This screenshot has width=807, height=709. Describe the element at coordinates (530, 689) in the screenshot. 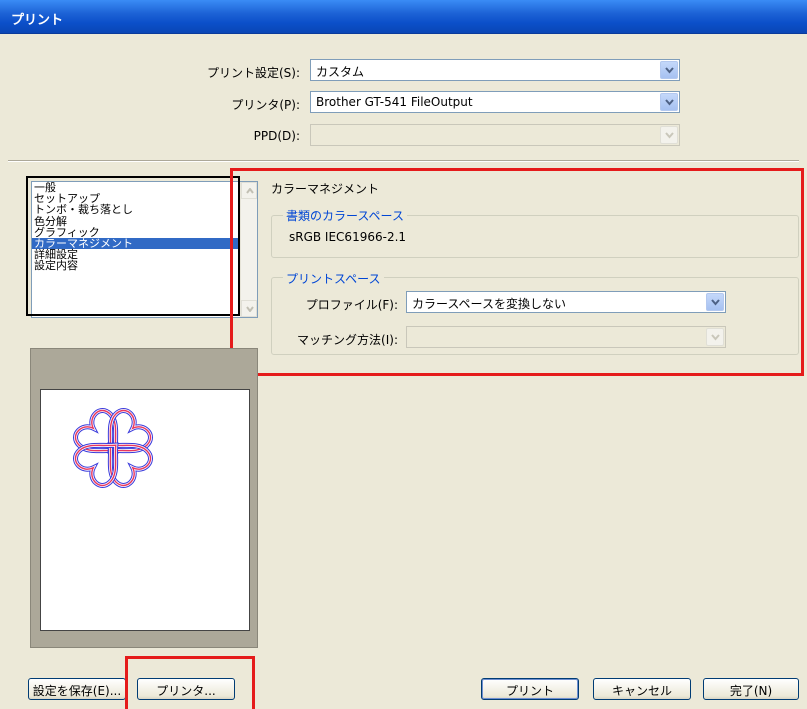

I see `print-button: プリント` at that location.